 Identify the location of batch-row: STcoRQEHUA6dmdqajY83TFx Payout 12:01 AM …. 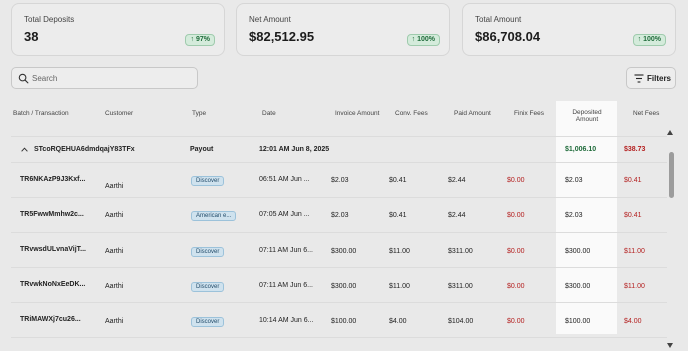
(339, 149).